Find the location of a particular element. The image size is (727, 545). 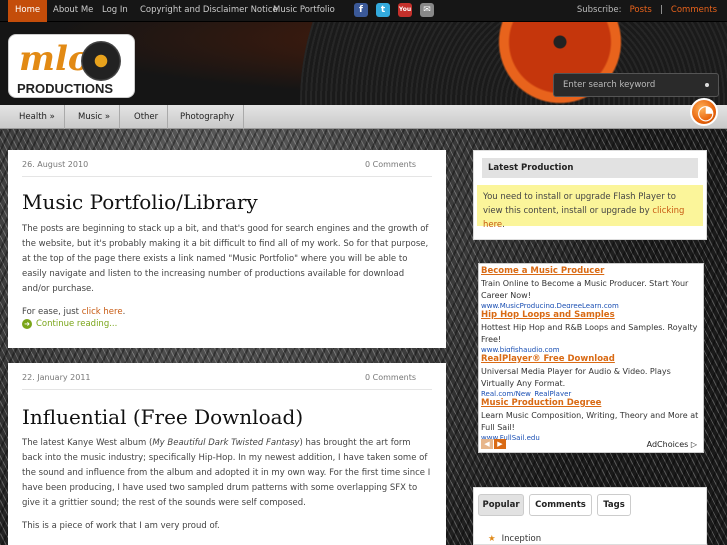

post-title: Music Portfolio/Library is located at coordinates (140, 202).